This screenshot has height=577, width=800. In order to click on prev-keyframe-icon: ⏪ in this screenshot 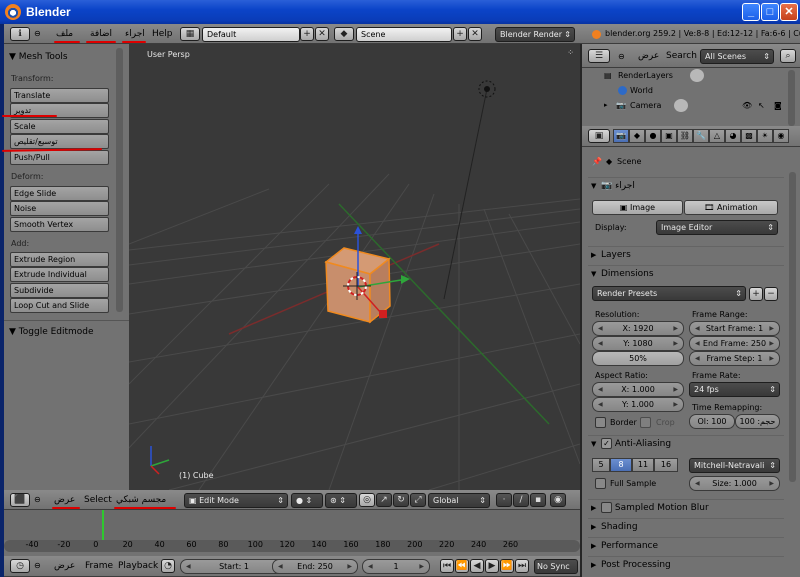, I will do `click(462, 566)`.